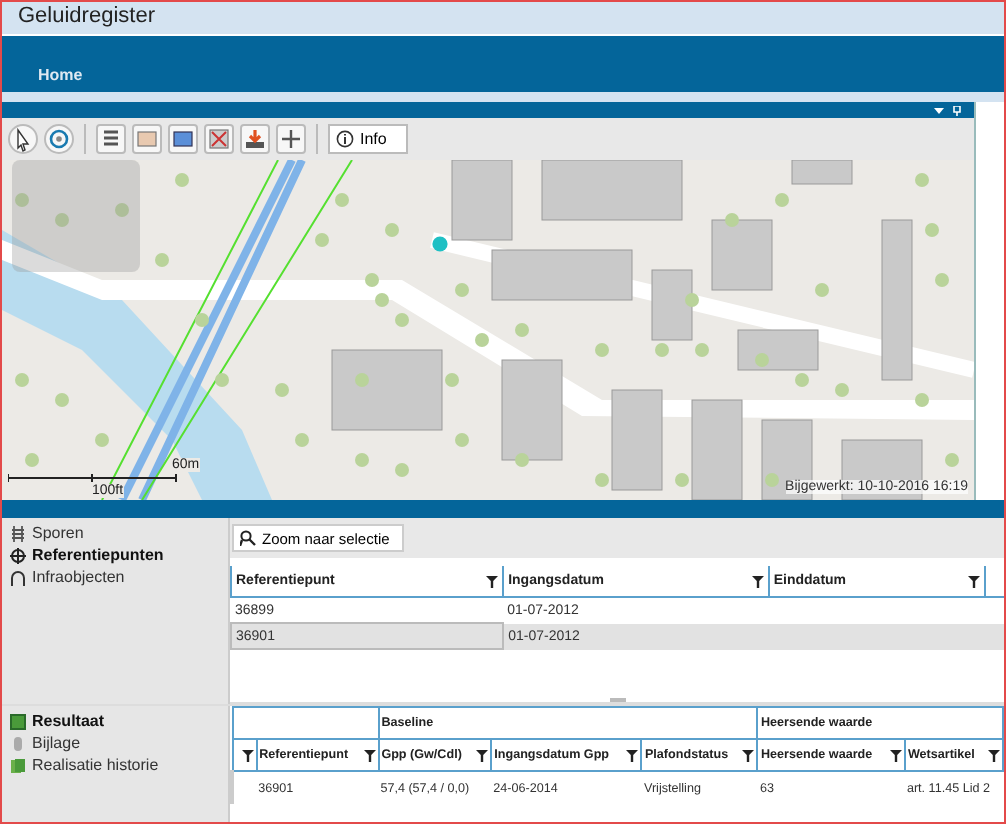 Image resolution: width=1006 pixels, height=824 pixels. Describe the element at coordinates (18, 533) in the screenshot. I see `rail-icon` at that location.